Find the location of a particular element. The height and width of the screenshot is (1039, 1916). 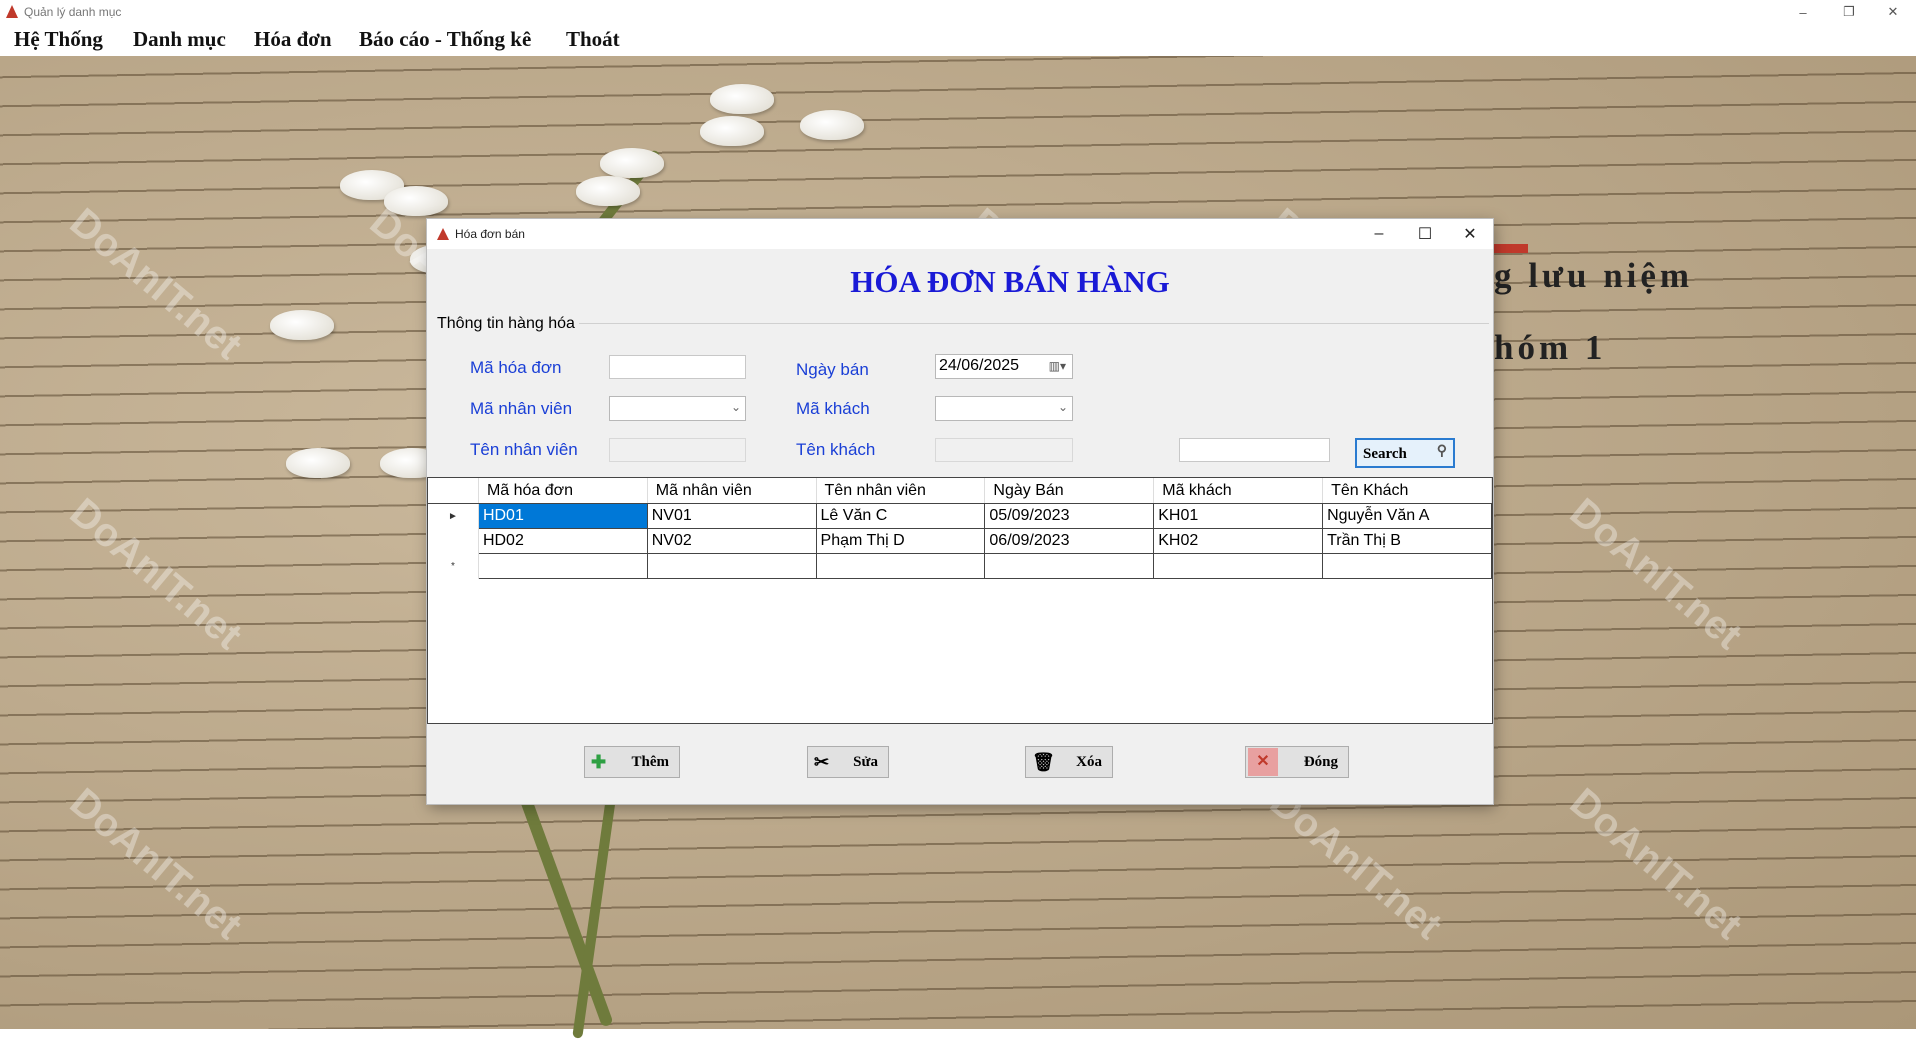

maximize-button: ❐ is located at coordinates (1849, 12).